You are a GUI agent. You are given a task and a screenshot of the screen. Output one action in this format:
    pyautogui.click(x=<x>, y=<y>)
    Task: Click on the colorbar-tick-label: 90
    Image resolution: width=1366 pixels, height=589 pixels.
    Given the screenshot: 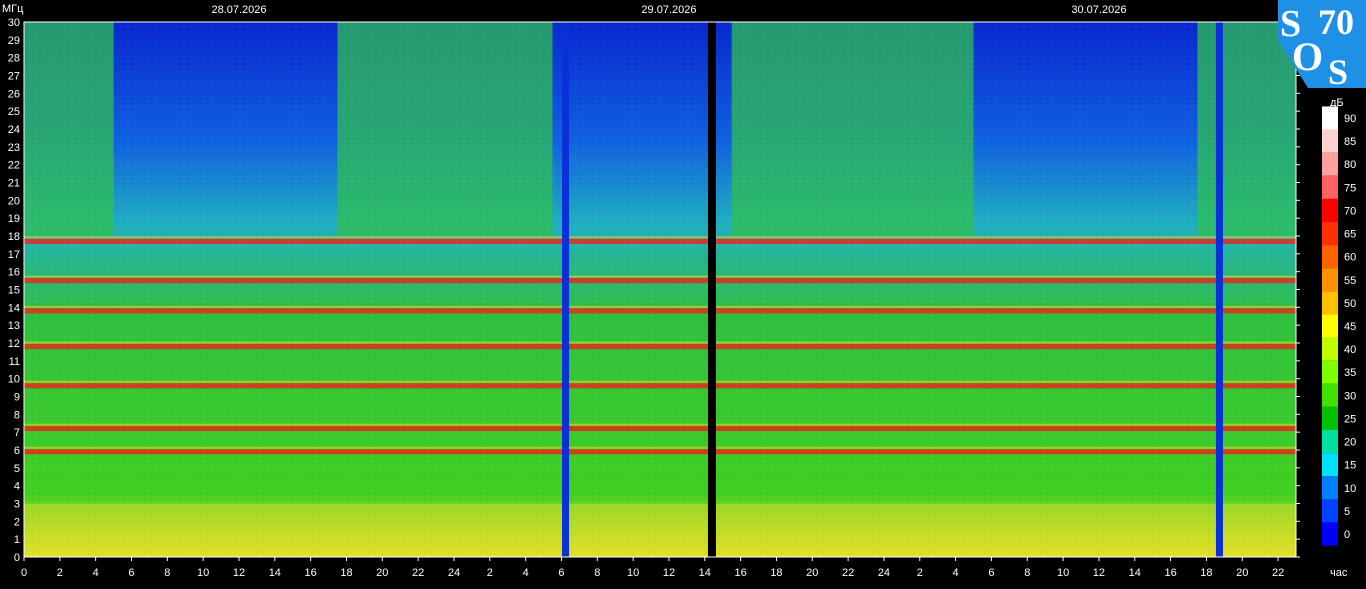 What is the action you would take?
    pyautogui.click(x=1350, y=119)
    